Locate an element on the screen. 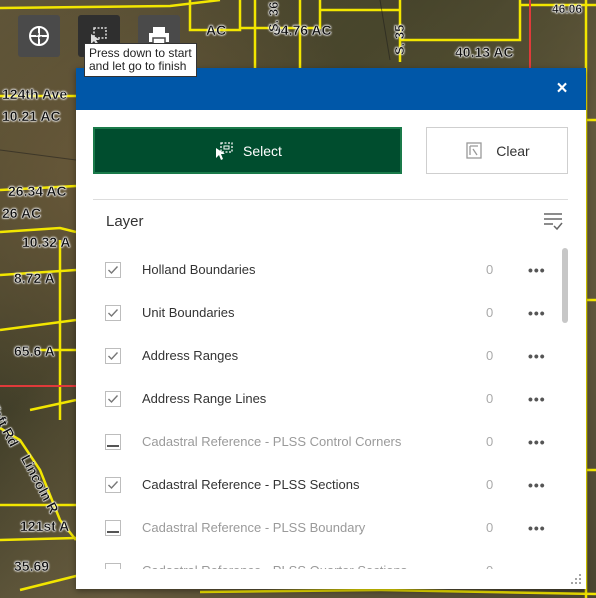 This screenshot has height=598, width=596. clear-button-label: Clear is located at coordinates (513, 150).